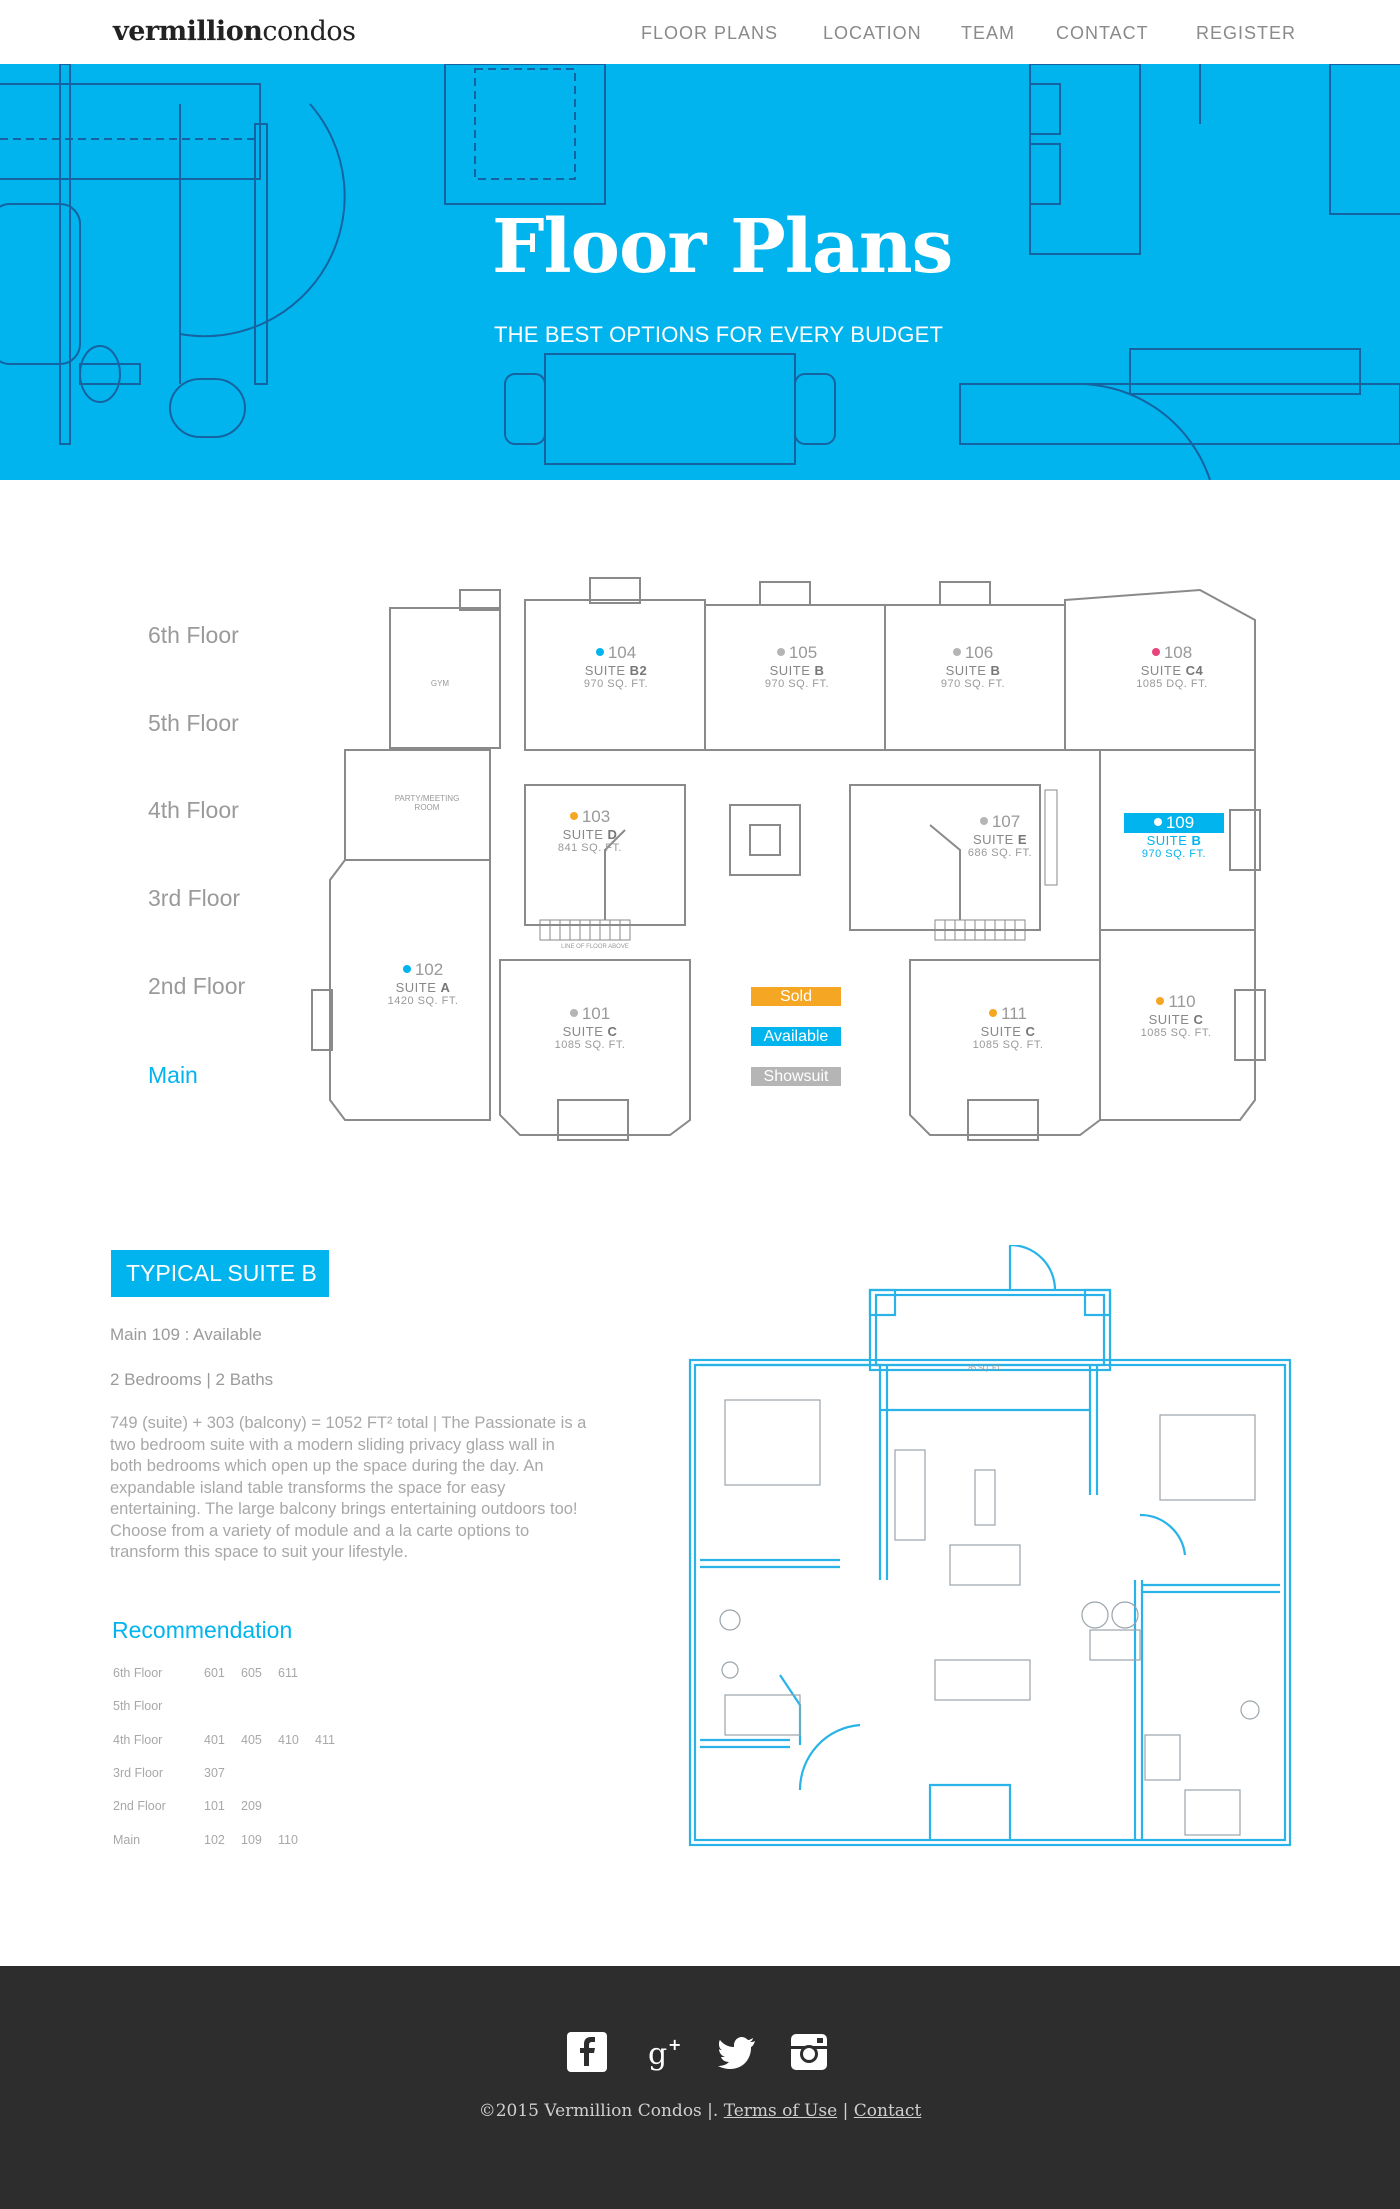  I want to click on google-plus-icon: g +, so click(666, 2052).